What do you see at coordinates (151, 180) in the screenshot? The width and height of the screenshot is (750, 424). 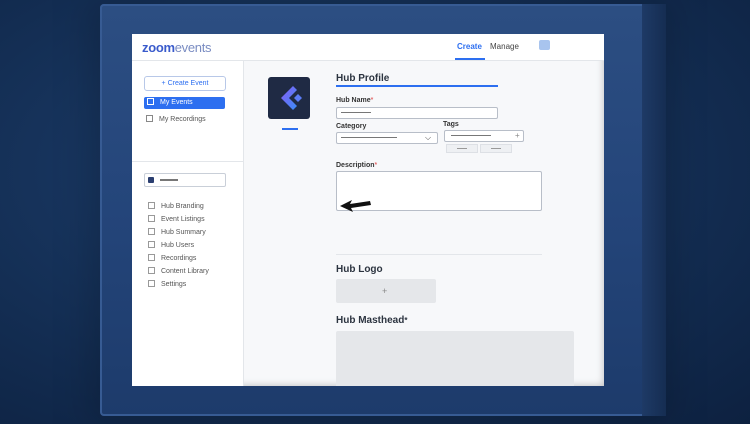 I see `hub-avatar-icon` at bounding box center [151, 180].